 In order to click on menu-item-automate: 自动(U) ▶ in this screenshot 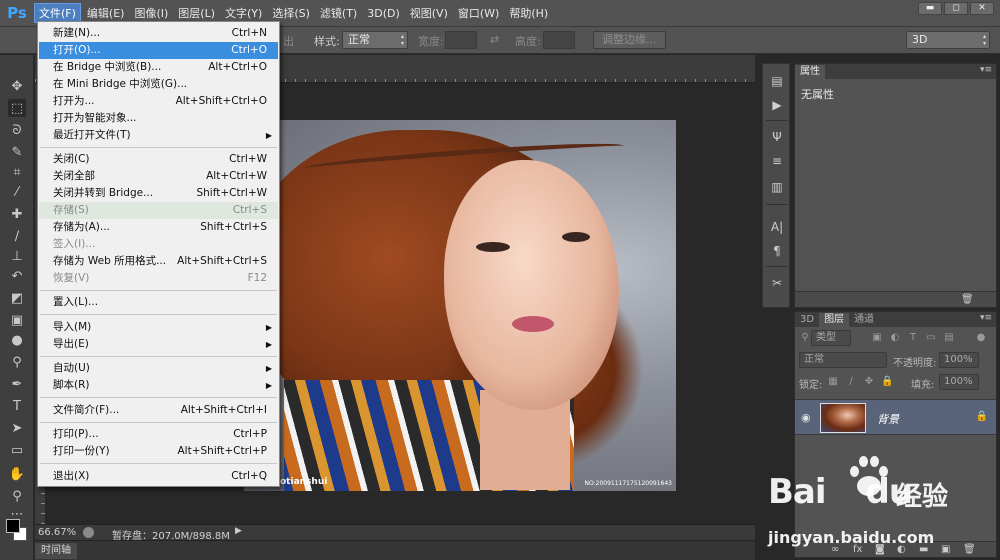, I will do `click(158, 368)`.